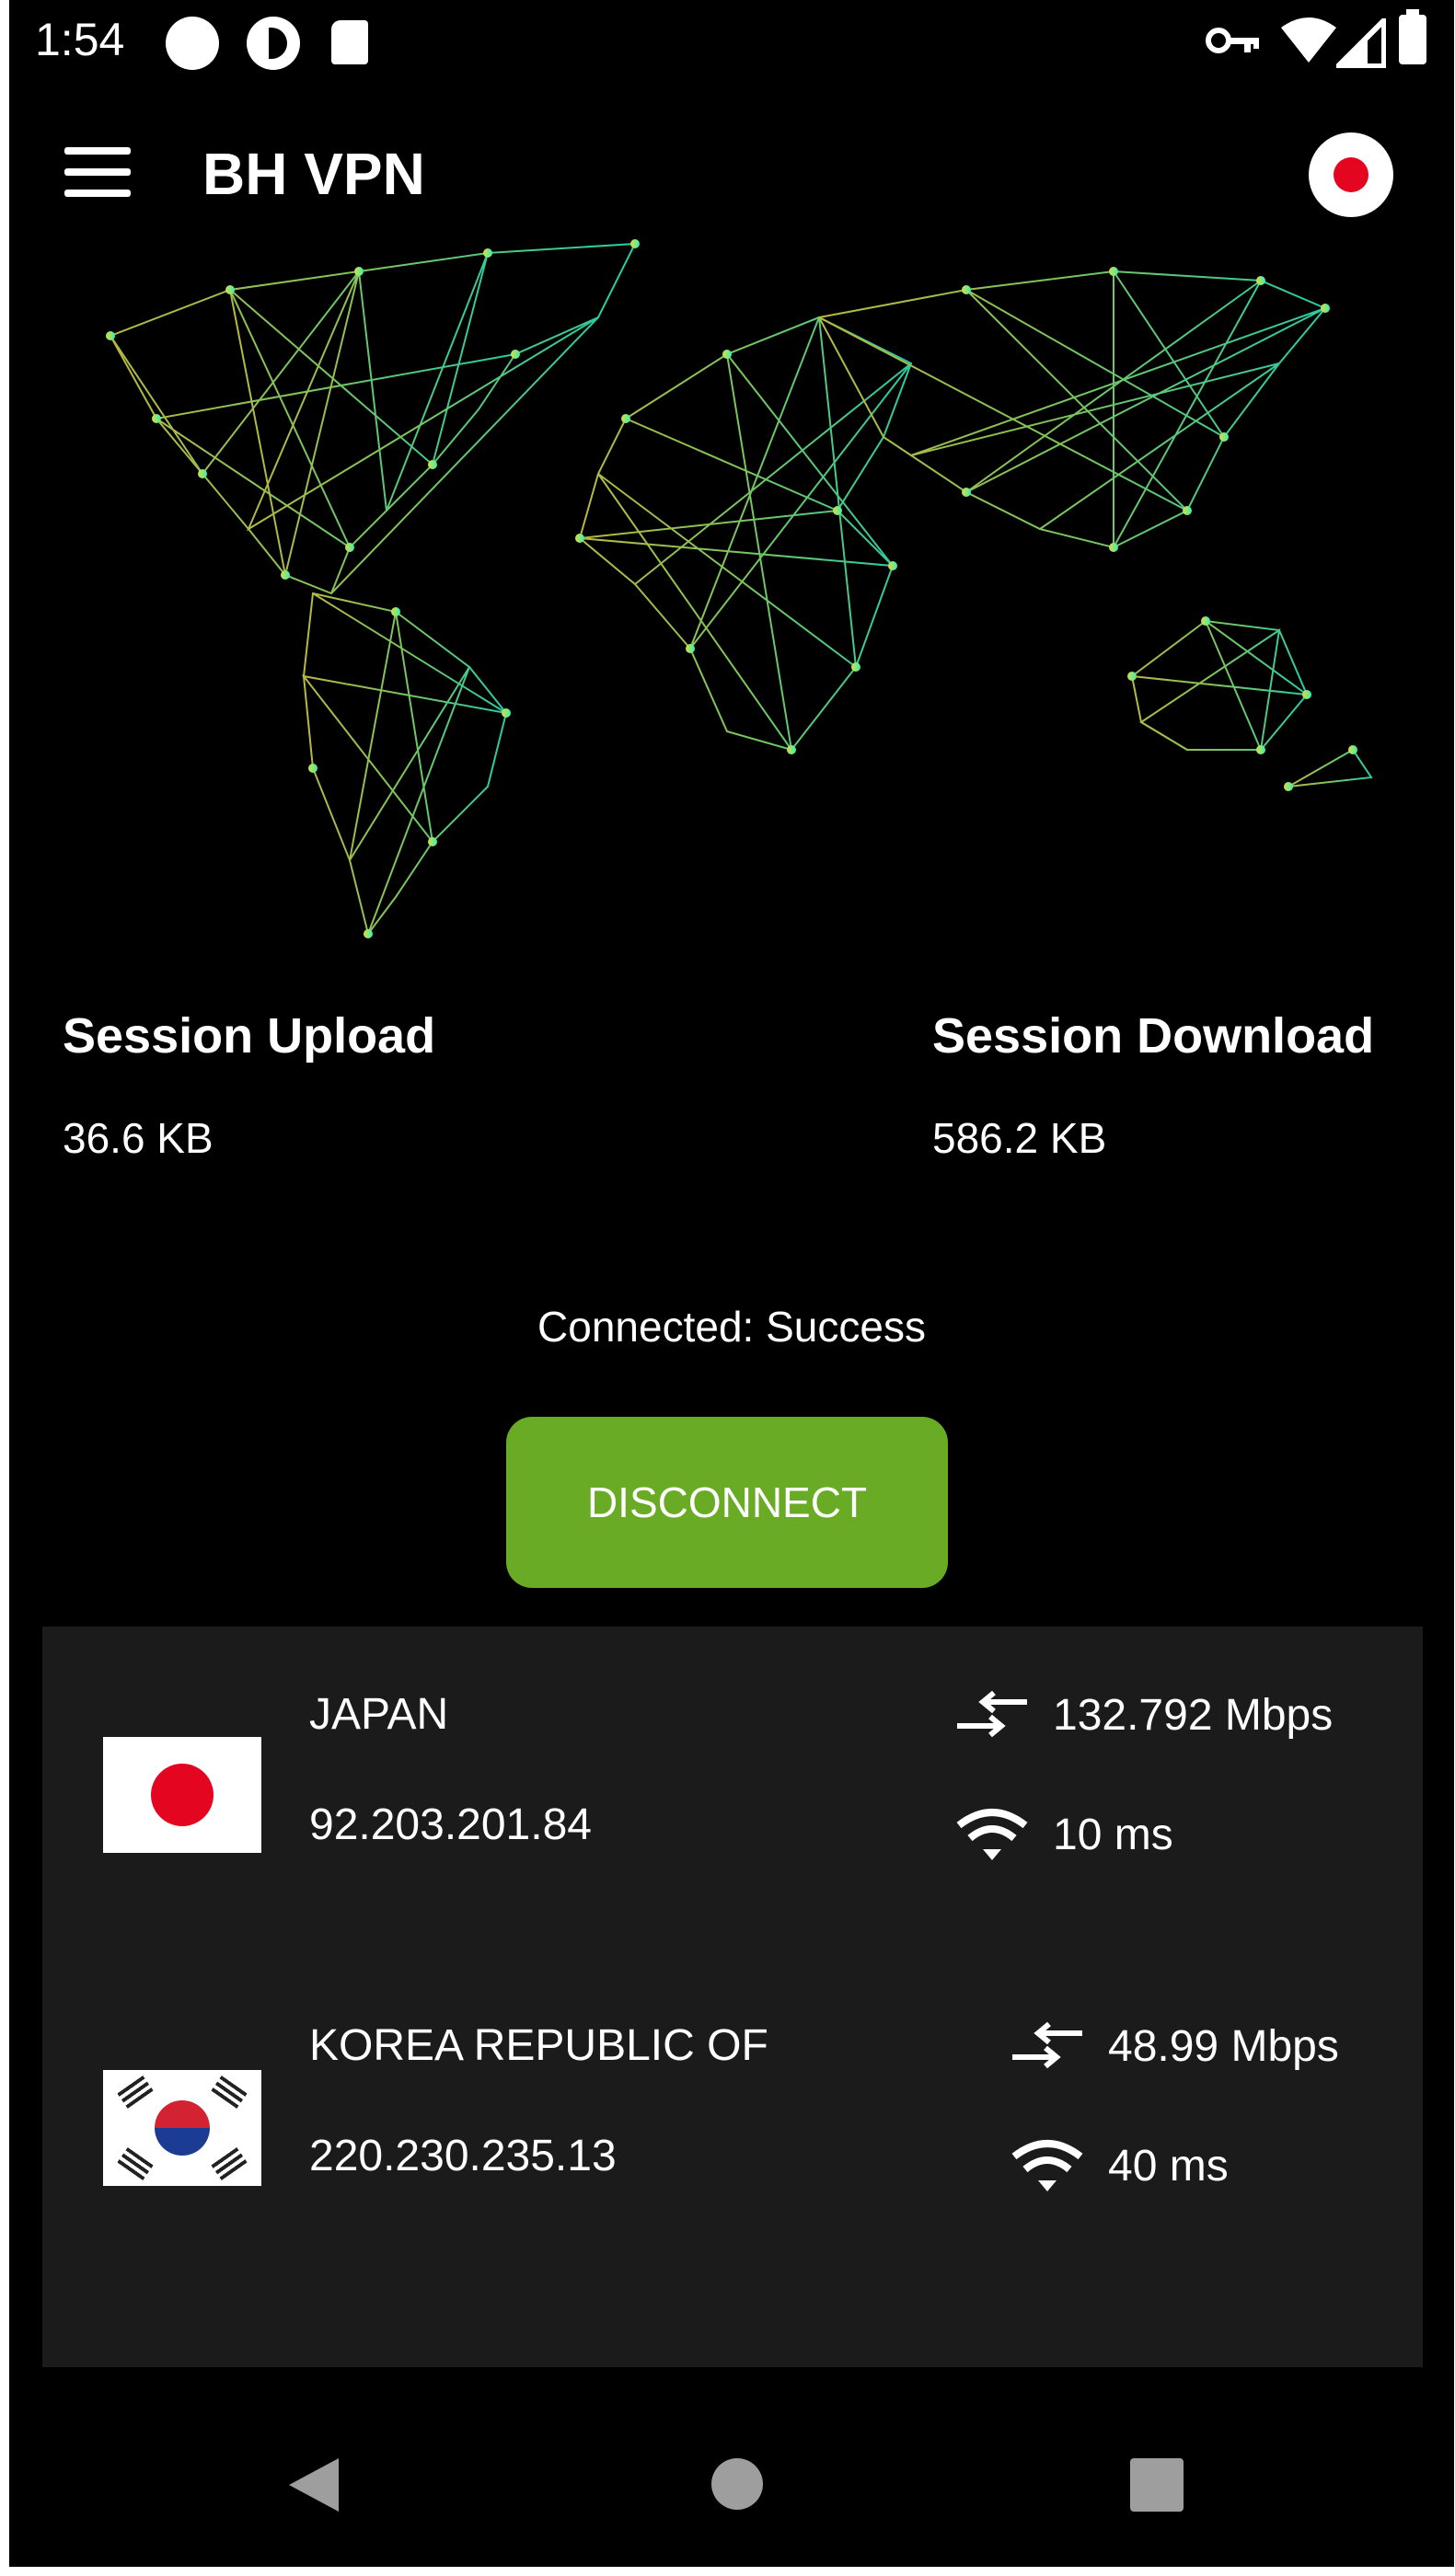 The image size is (1455, 2576). Describe the element at coordinates (463, 2156) in the screenshot. I see `server-ip: 220.230.235.13` at that location.